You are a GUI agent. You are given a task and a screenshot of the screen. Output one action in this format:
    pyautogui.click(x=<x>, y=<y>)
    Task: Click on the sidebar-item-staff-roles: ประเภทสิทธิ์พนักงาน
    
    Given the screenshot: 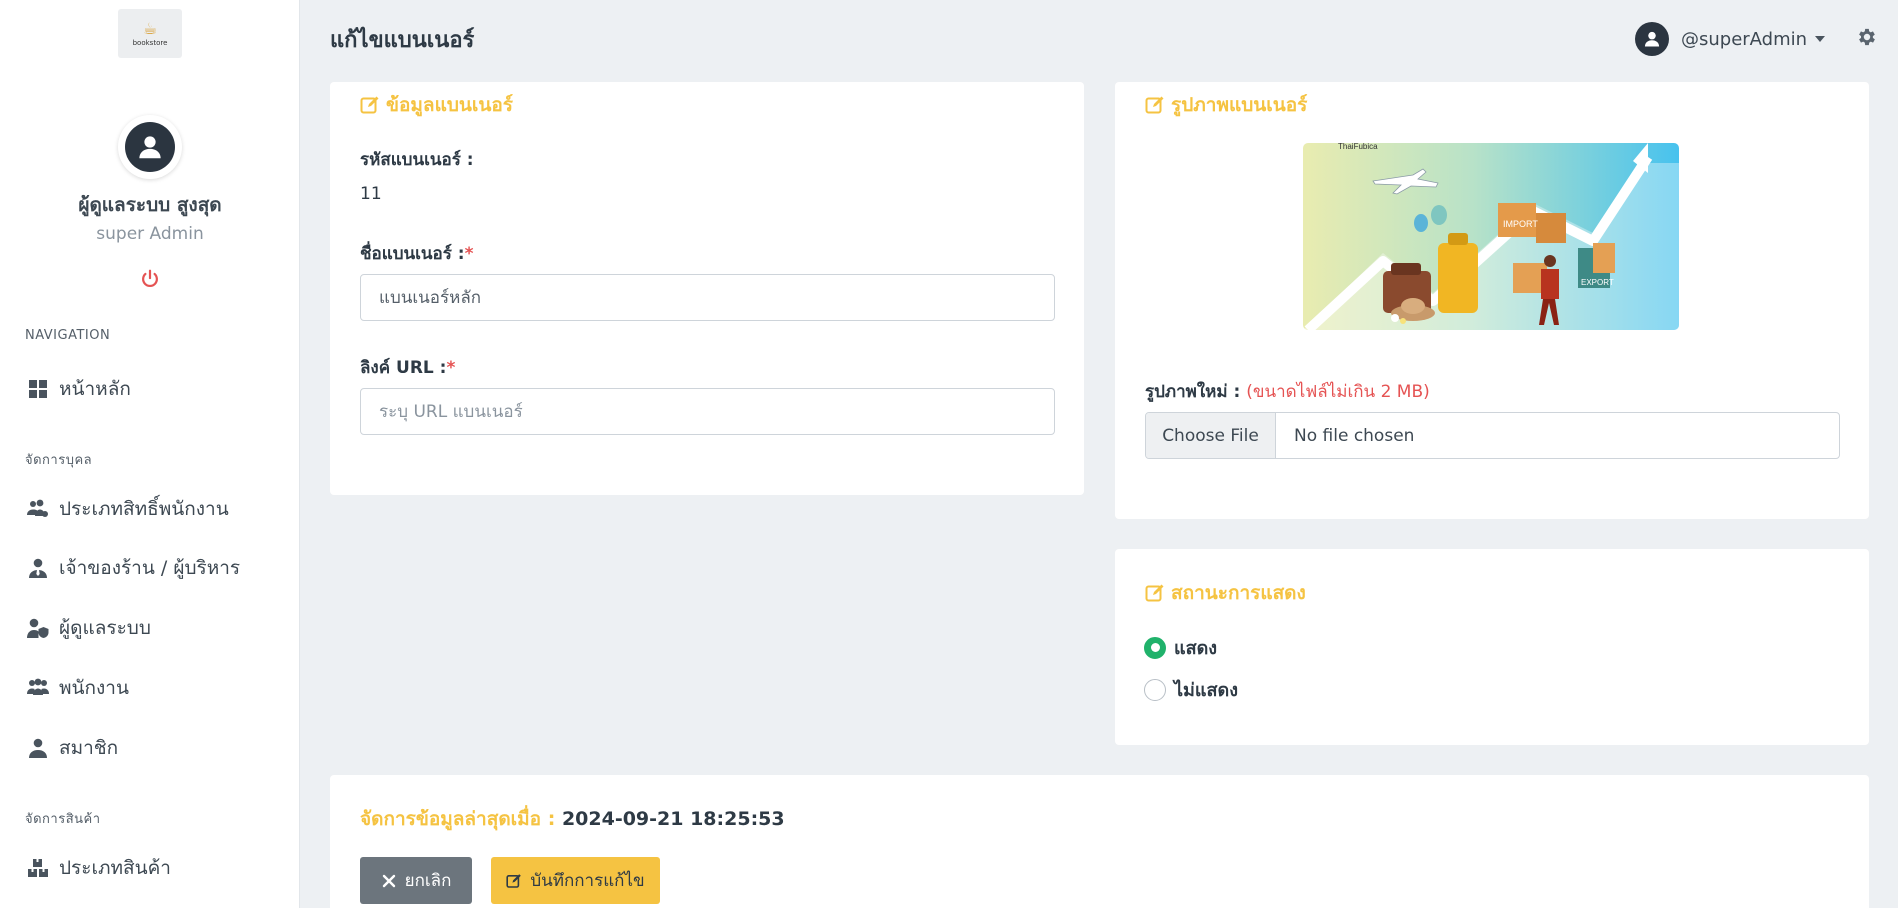 What is the action you would take?
    pyautogui.click(x=128, y=509)
    